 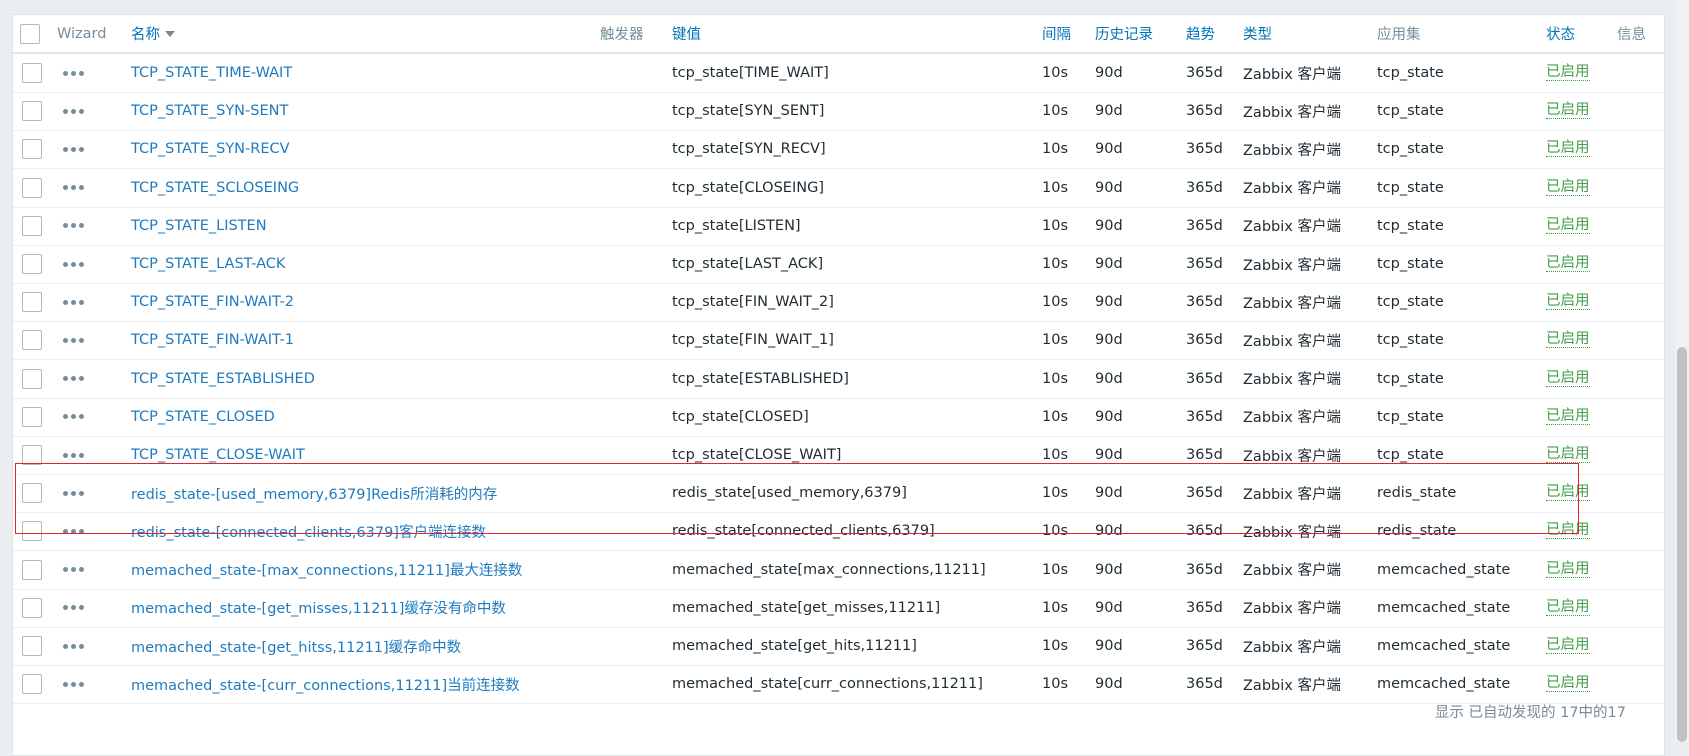 What do you see at coordinates (30, 33) in the screenshot?
I see `select-all-checkbox` at bounding box center [30, 33].